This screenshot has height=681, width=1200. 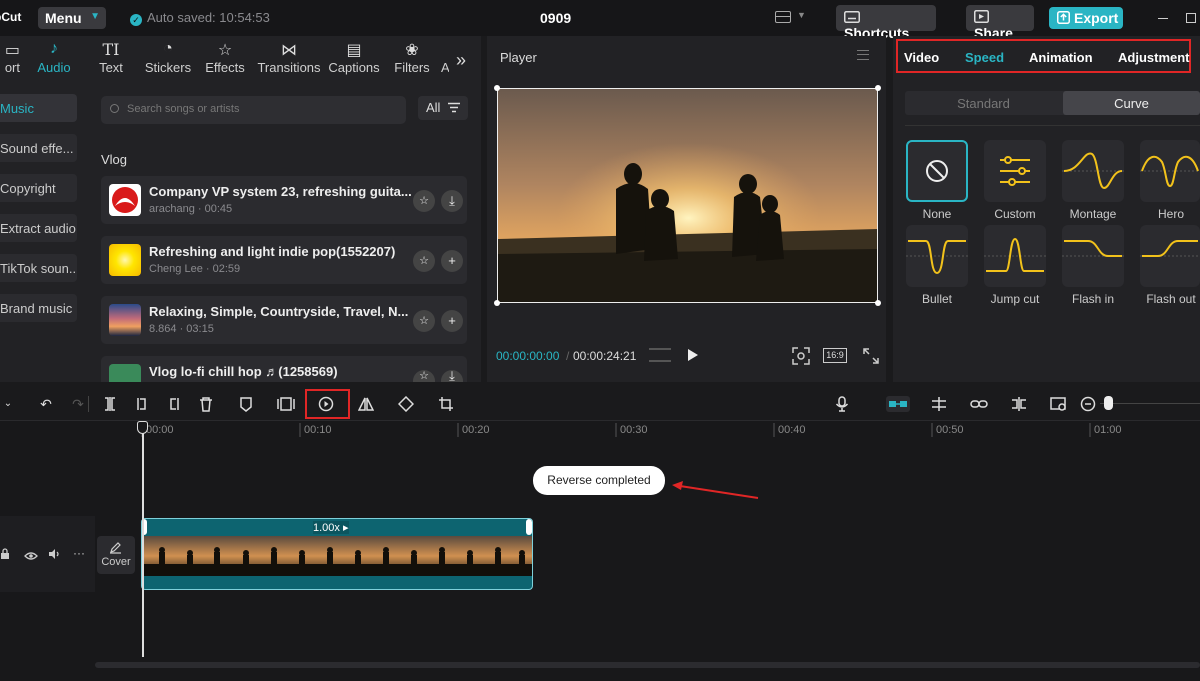 What do you see at coordinates (979, 404) in the screenshot?
I see `link-icon` at bounding box center [979, 404].